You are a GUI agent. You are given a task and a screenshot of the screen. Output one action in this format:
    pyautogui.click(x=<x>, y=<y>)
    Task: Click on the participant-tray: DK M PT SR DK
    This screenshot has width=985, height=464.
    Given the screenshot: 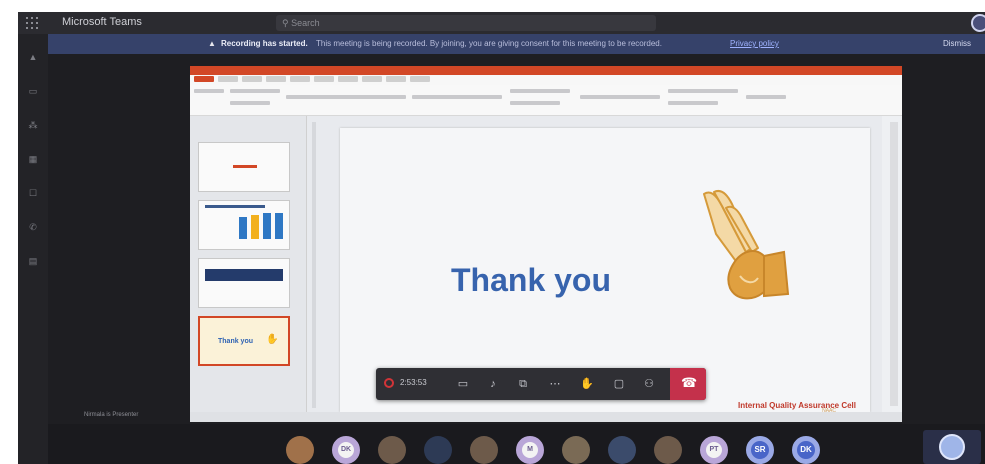 What is the action you would take?
    pyautogui.click(x=516, y=444)
    